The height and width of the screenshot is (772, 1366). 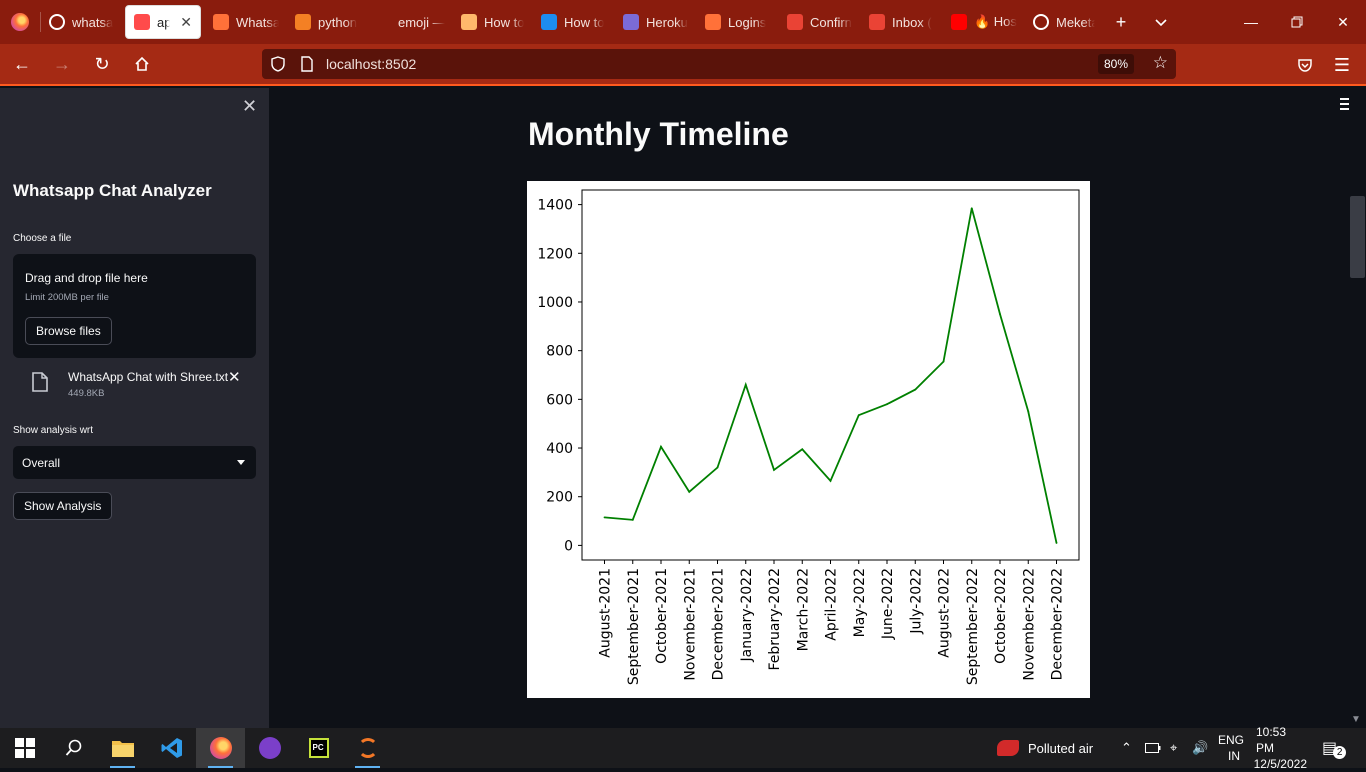 I want to click on browser-tab: python, so click(x=327, y=22).